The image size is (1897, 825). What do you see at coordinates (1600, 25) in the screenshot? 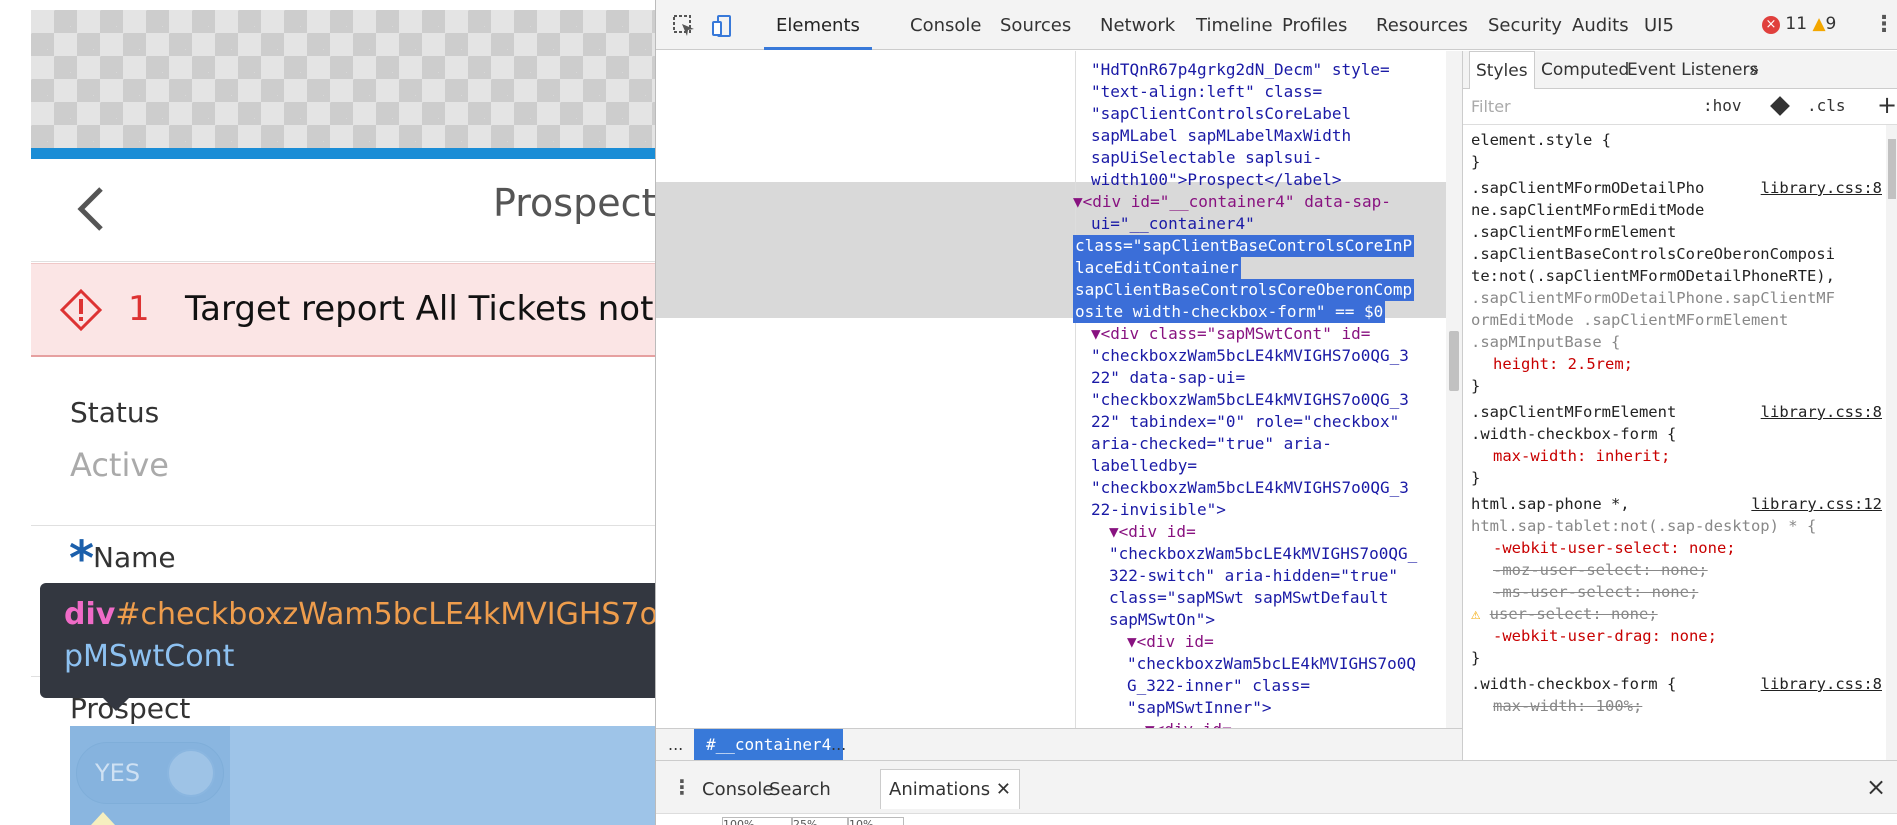
I see `tab-audits: Audits` at bounding box center [1600, 25].